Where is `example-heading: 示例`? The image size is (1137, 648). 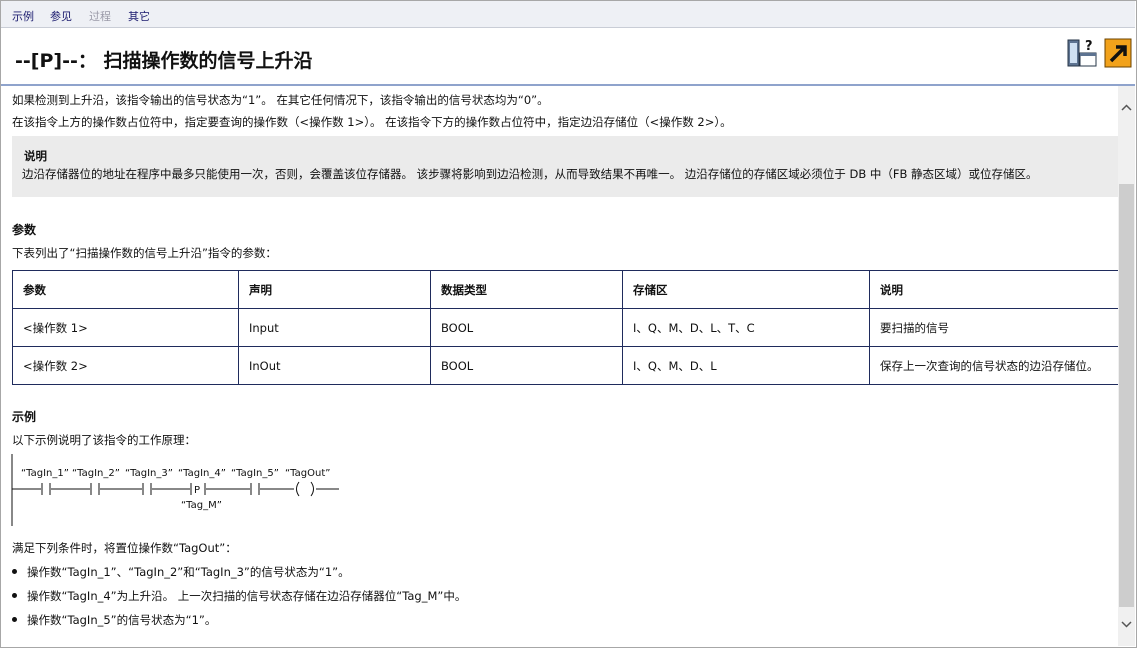 example-heading: 示例 is located at coordinates (24, 417).